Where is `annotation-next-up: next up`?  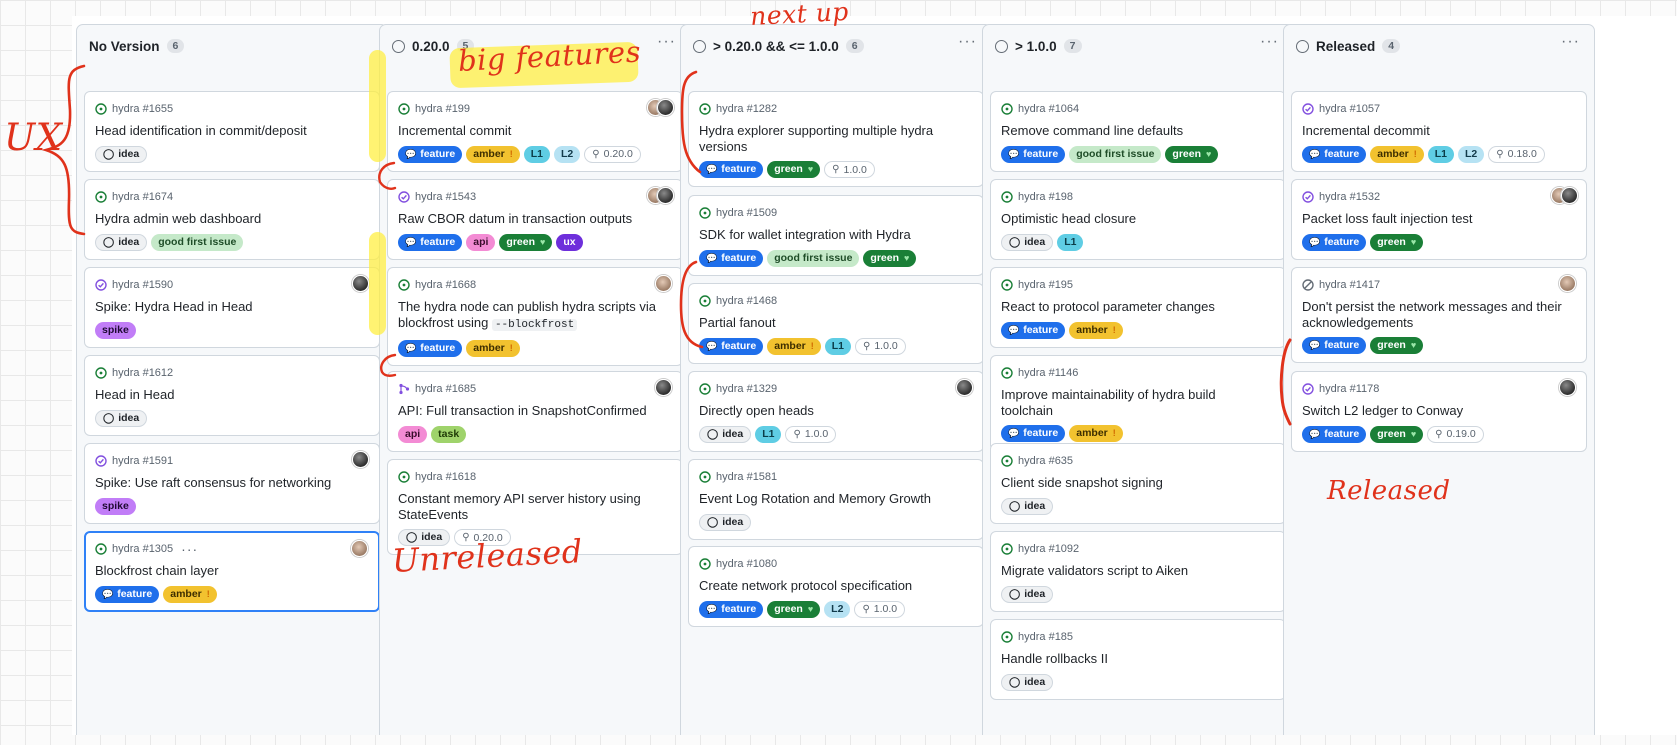 annotation-next-up: next up is located at coordinates (799, 15).